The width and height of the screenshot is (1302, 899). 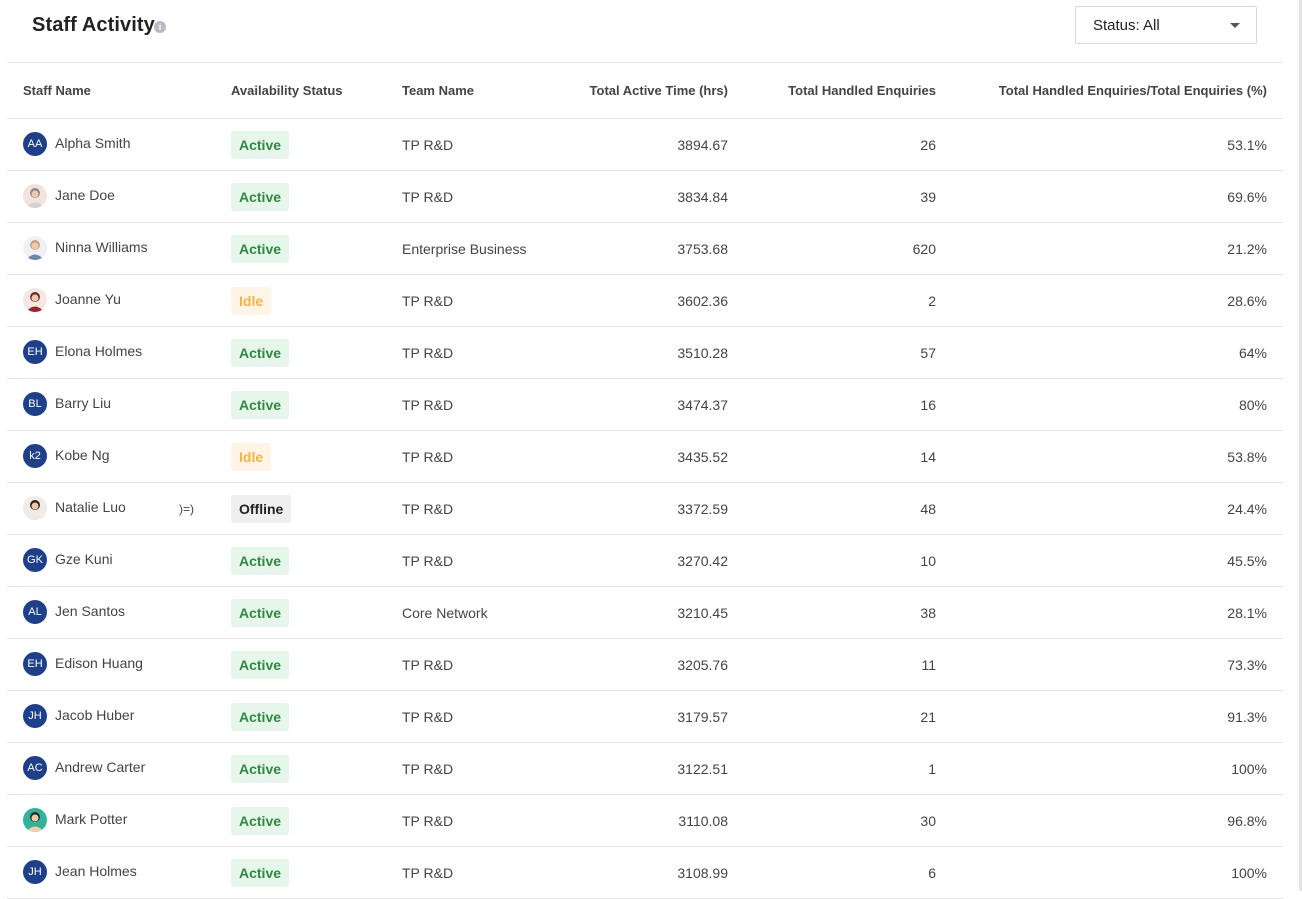 What do you see at coordinates (645, 196) in the screenshot?
I see `table-row: Jane Doe Active TP R&D 3834.84 39 69.6%` at bounding box center [645, 196].